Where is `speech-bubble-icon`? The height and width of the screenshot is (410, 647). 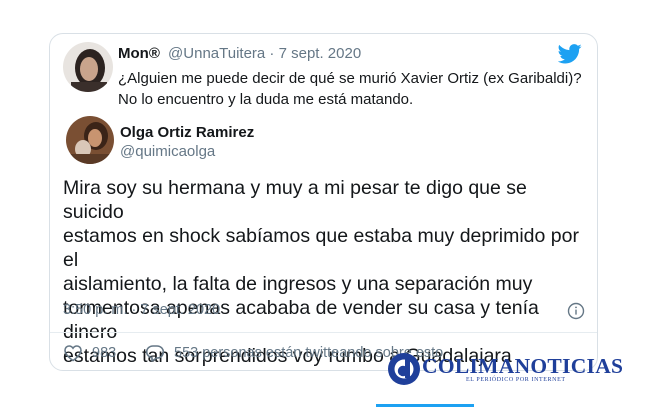
speech-bubble-icon is located at coordinates (155, 353).